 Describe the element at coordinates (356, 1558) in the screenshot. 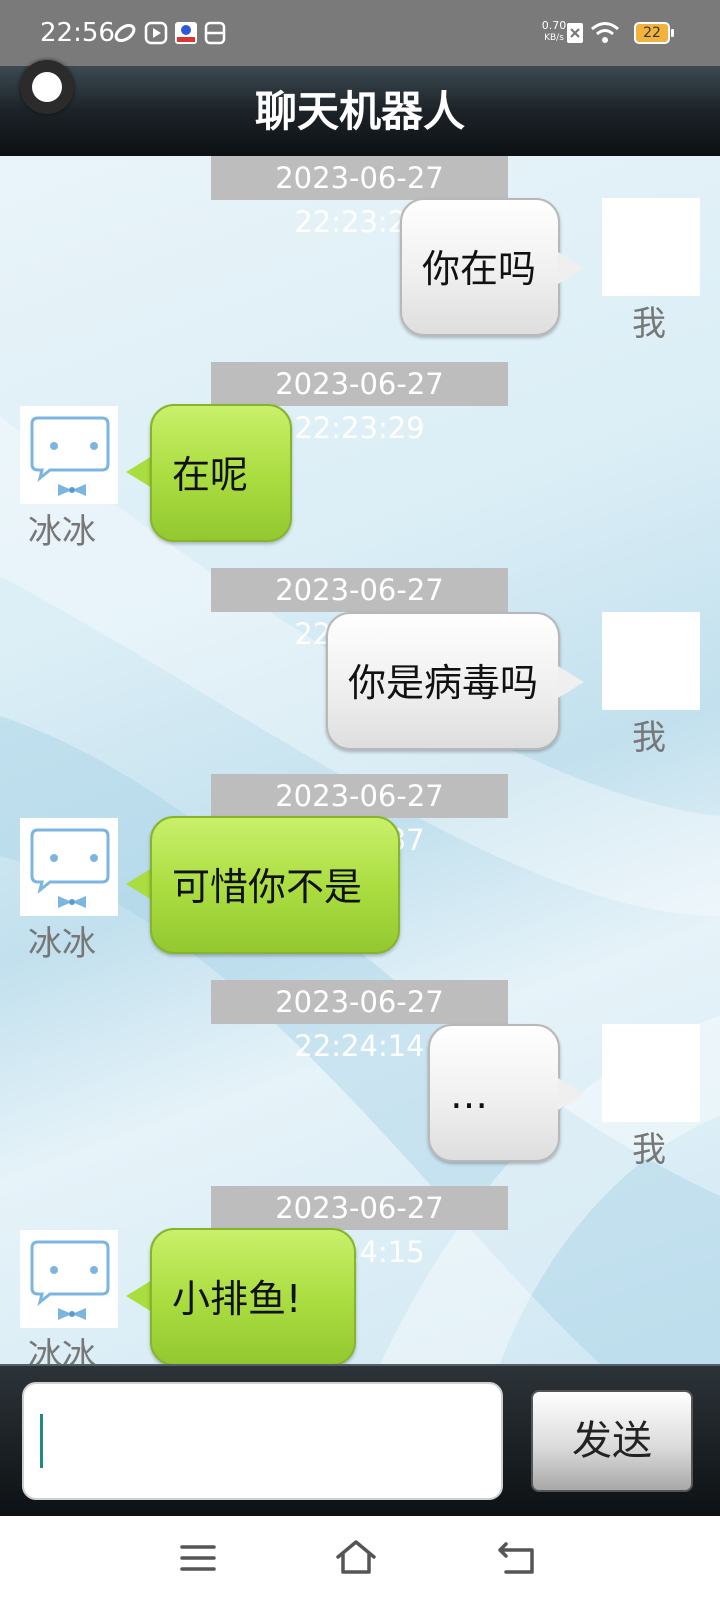

I see `home-icon` at that location.